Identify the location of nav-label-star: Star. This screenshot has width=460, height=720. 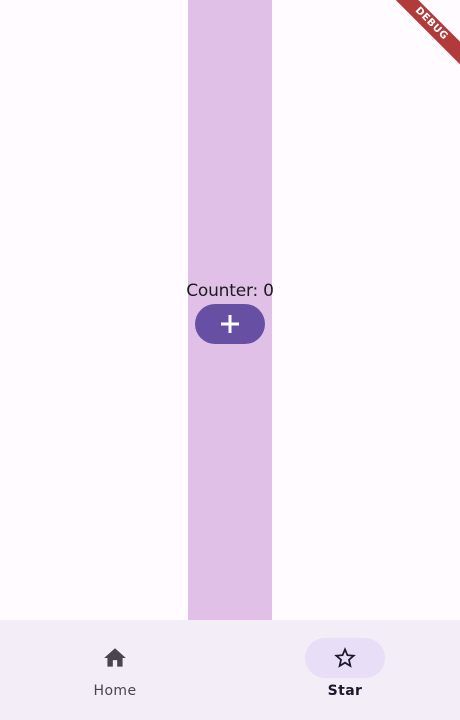
(345, 691).